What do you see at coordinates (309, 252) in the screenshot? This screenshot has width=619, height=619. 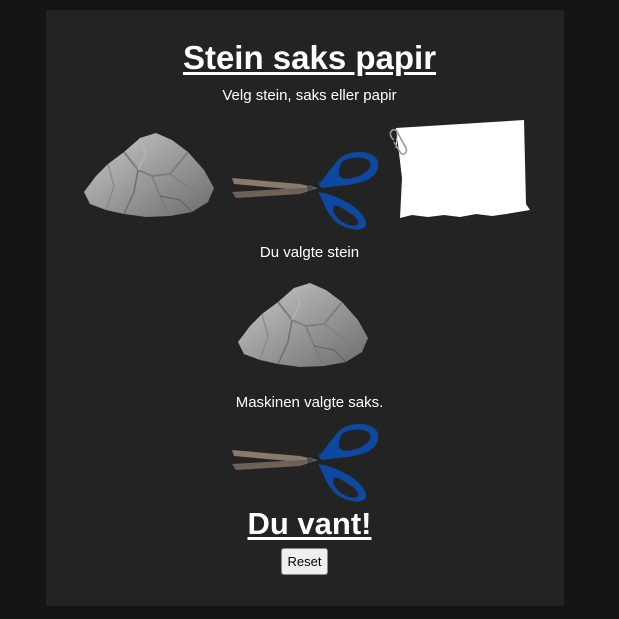 I see `user-choice-text: Du valgte stein` at bounding box center [309, 252].